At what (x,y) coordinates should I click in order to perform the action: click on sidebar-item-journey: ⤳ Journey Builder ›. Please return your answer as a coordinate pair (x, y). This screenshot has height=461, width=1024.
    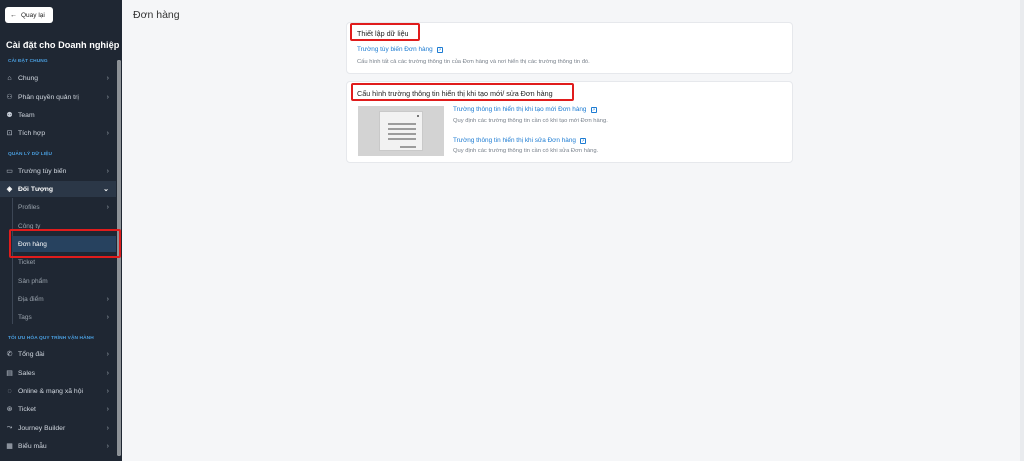
    Looking at the image, I should click on (58, 428).